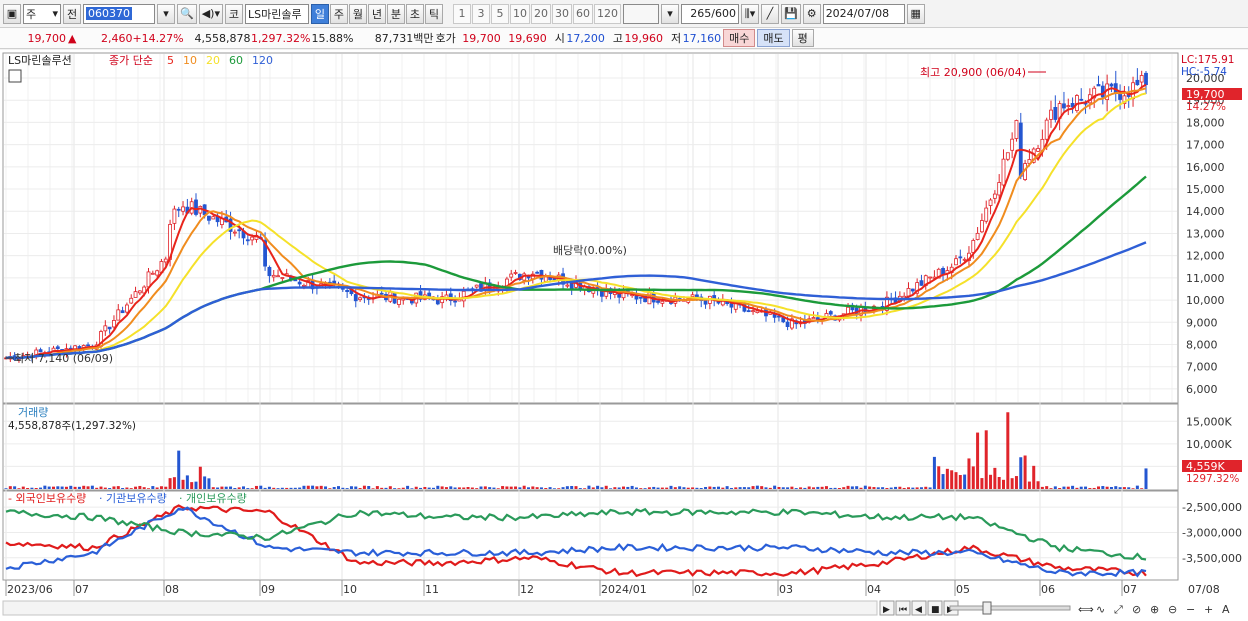 Image resolution: width=1248 pixels, height=621 pixels. What do you see at coordinates (811, 13) in the screenshot?
I see `gear-icon: ⚙` at bounding box center [811, 13].